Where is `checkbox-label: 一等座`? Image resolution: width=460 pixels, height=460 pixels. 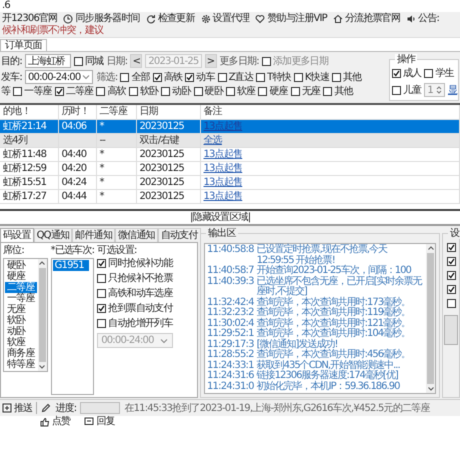 checkbox-label: 一等座 is located at coordinates (38, 91).